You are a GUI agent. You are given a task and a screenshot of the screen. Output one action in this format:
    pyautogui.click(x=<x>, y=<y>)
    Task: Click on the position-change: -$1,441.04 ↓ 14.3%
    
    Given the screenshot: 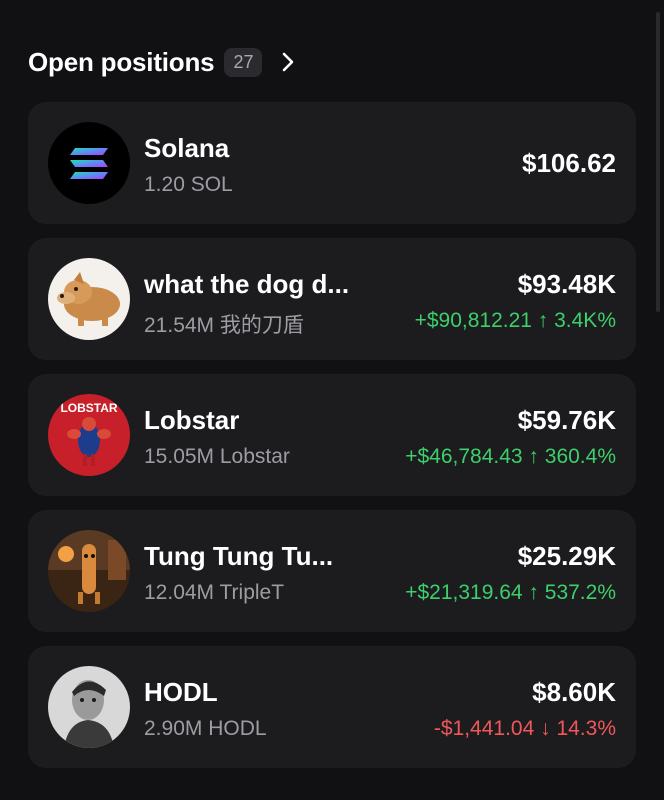 What is the action you would take?
    pyautogui.click(x=524, y=728)
    